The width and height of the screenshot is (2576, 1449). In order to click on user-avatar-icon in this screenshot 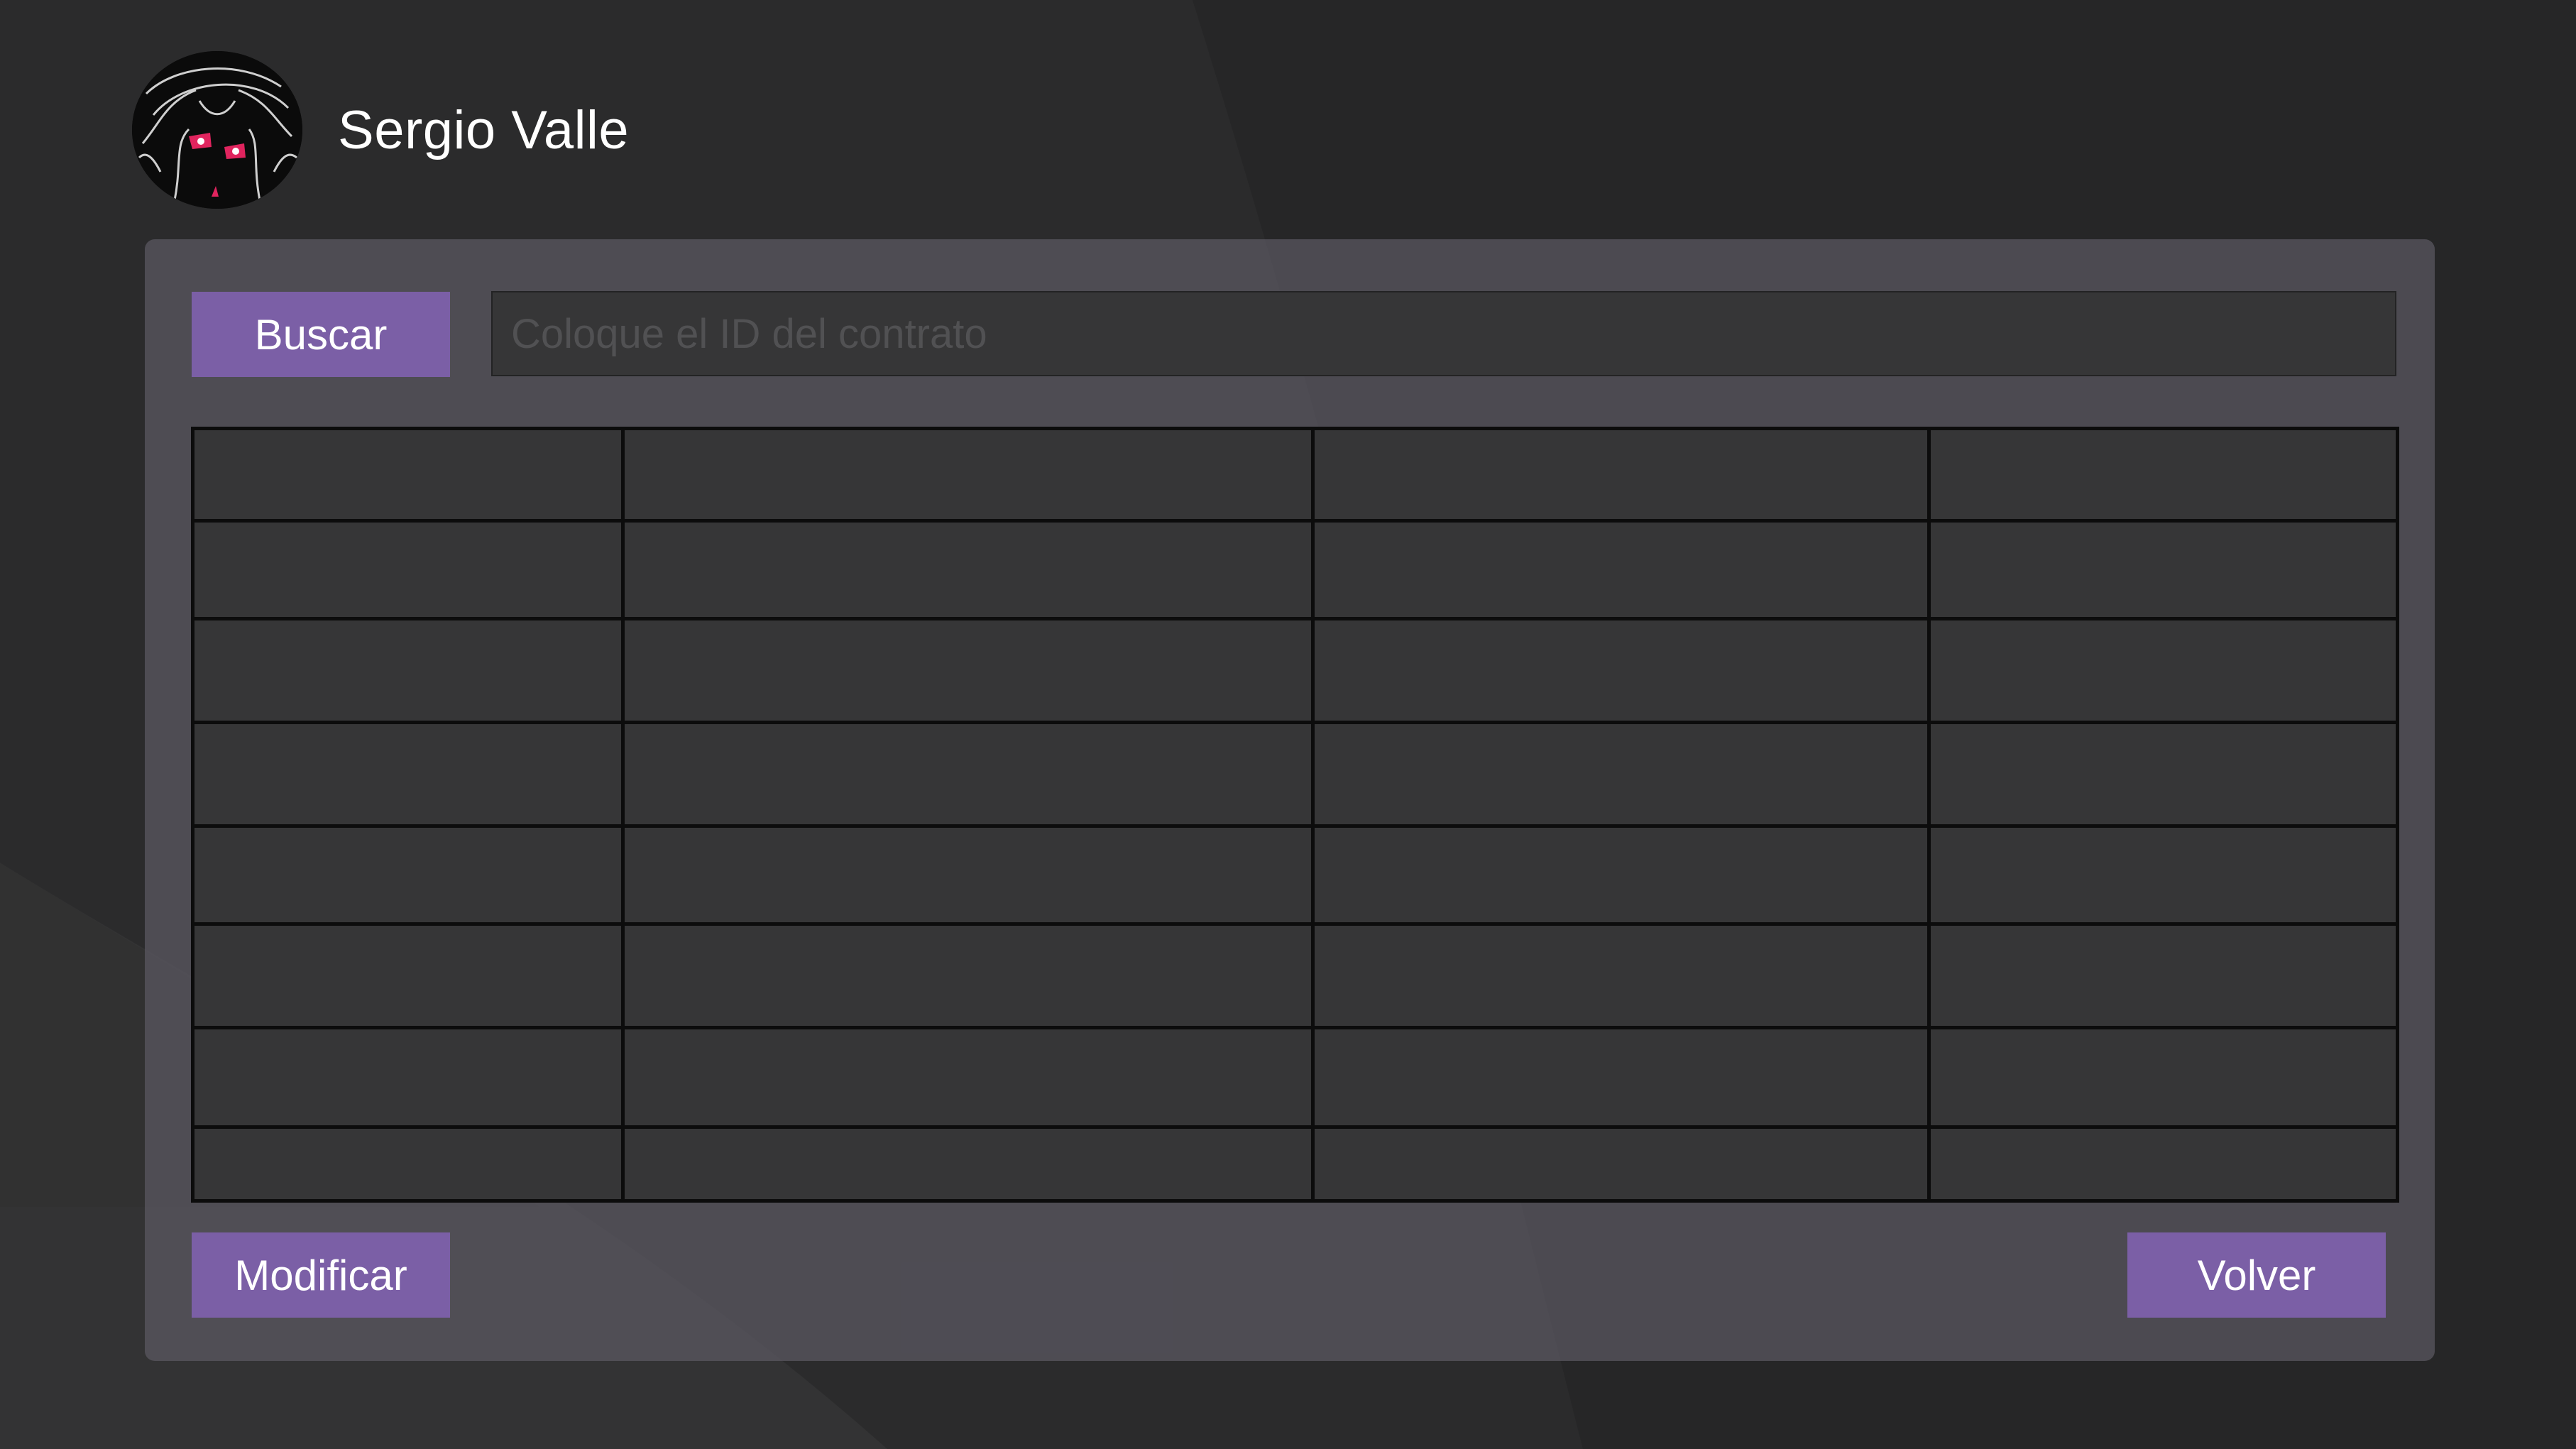, I will do `click(217, 130)`.